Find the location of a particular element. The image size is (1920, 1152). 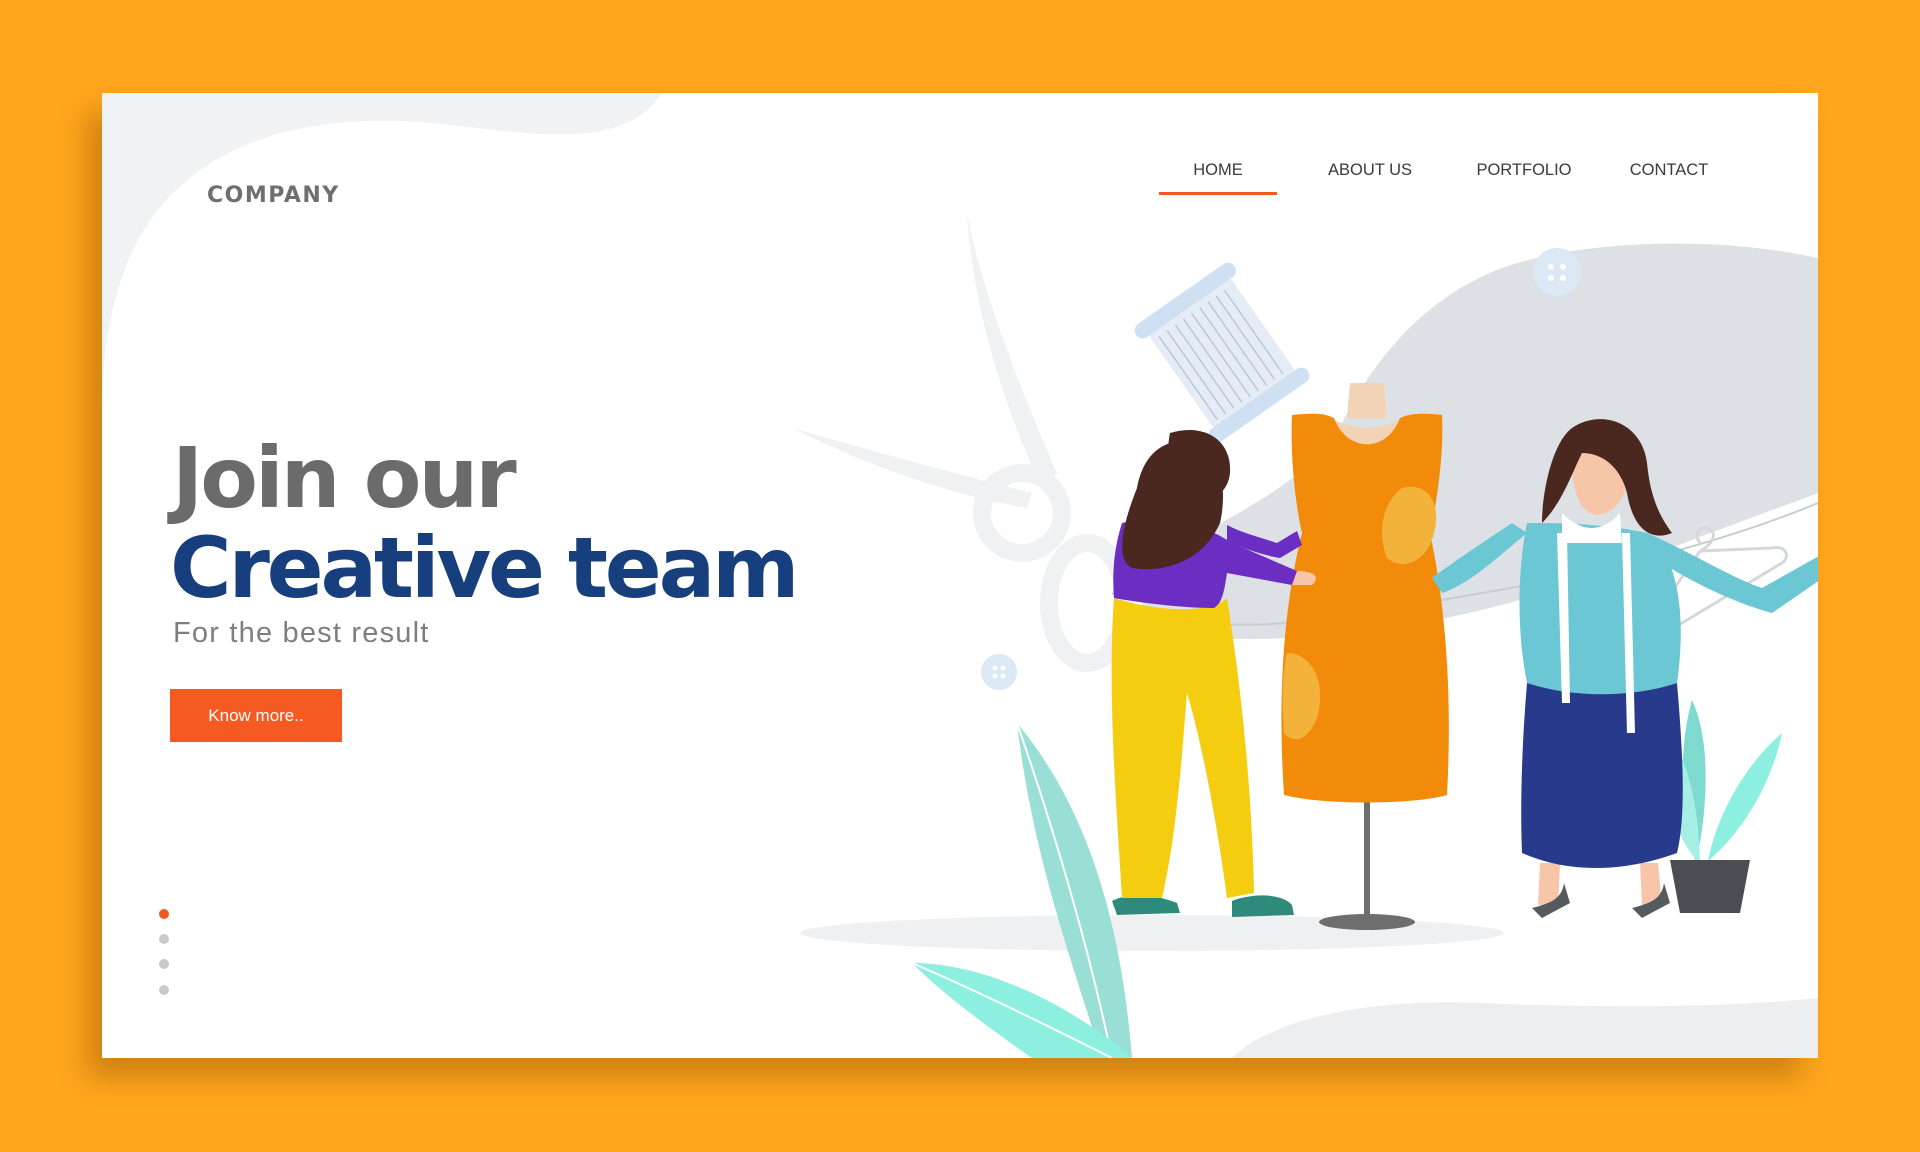

thread-spool-icon is located at coordinates (1222, 353).